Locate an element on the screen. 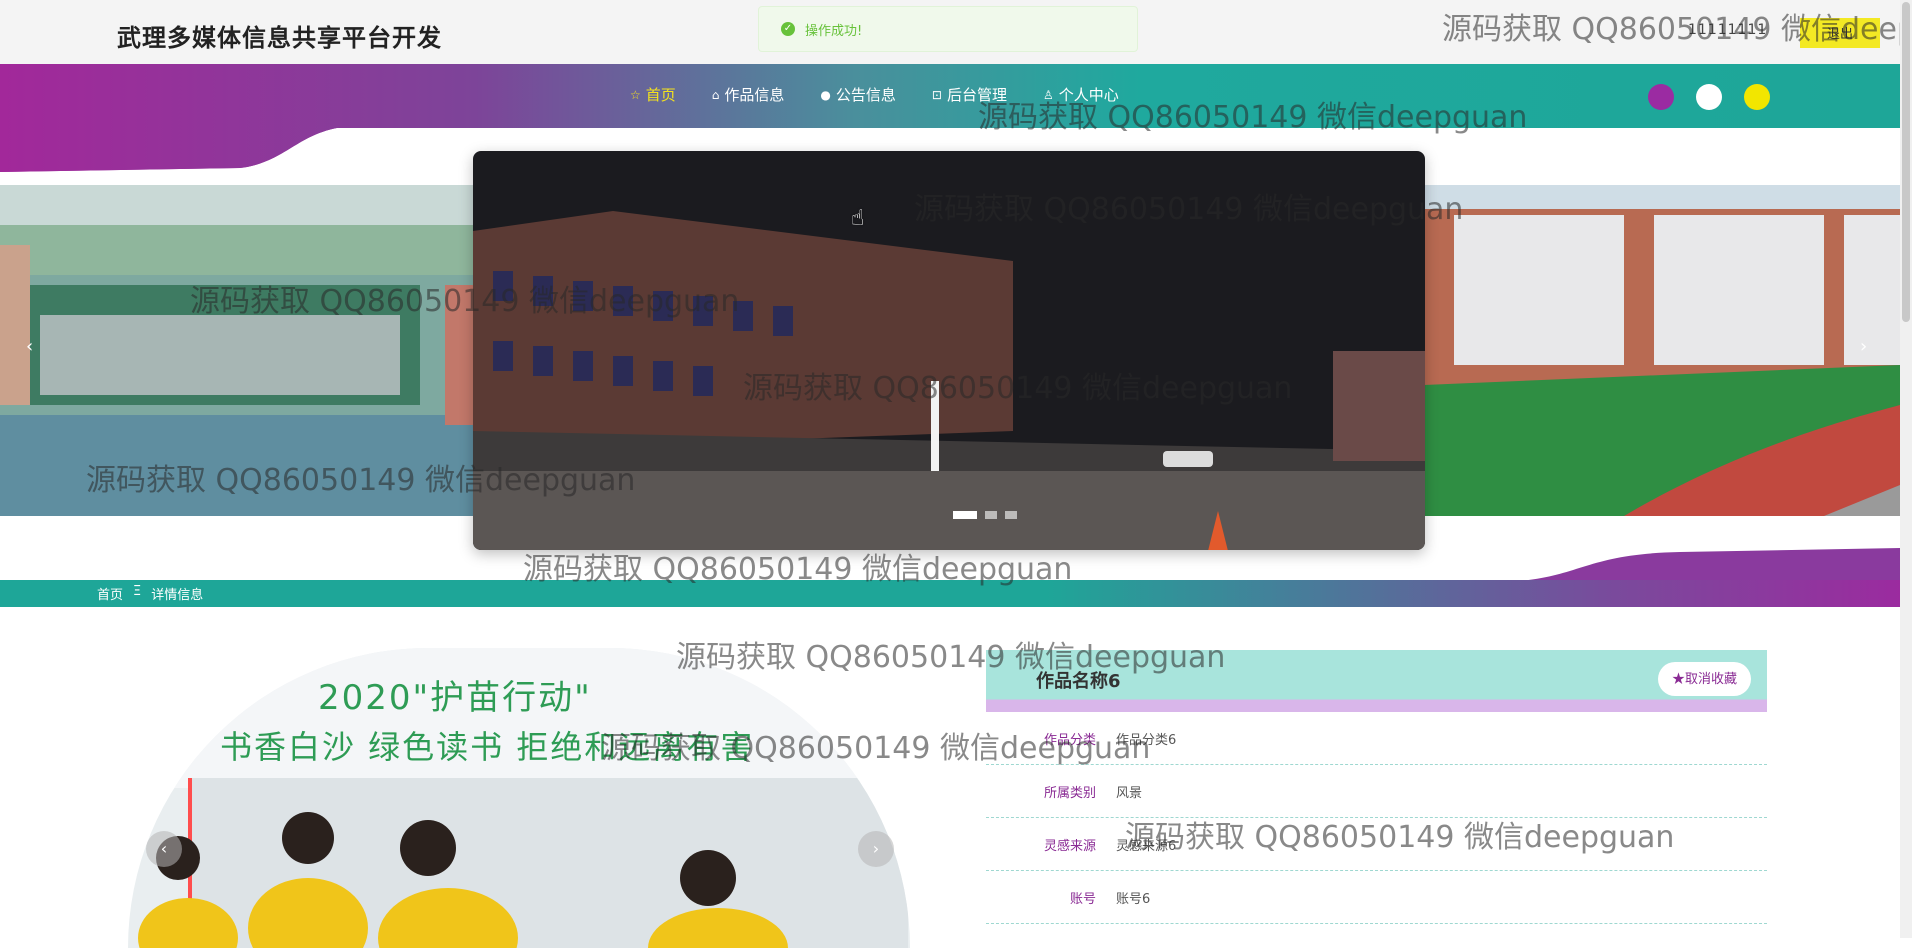 The width and height of the screenshot is (1912, 948). carousel-slide-right is located at coordinates (1662, 350).